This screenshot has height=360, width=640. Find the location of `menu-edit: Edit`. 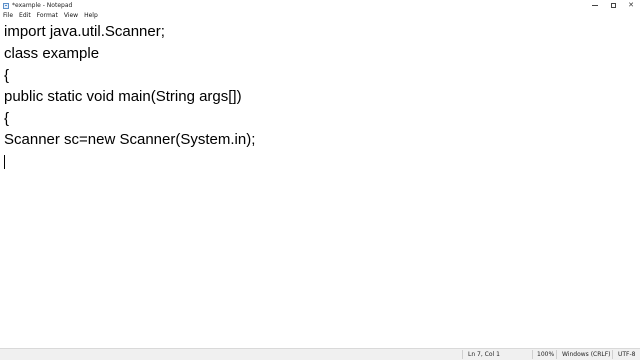

menu-edit: Edit is located at coordinates (25, 16).